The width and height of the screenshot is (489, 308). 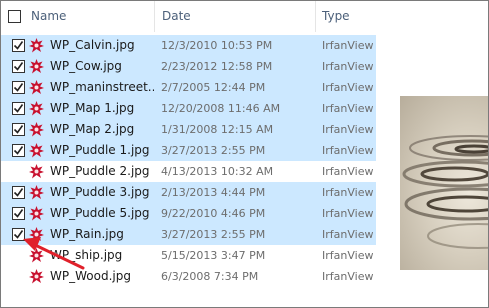 What do you see at coordinates (54, 253) in the screenshot?
I see `red-arrow-annotation` at bounding box center [54, 253].